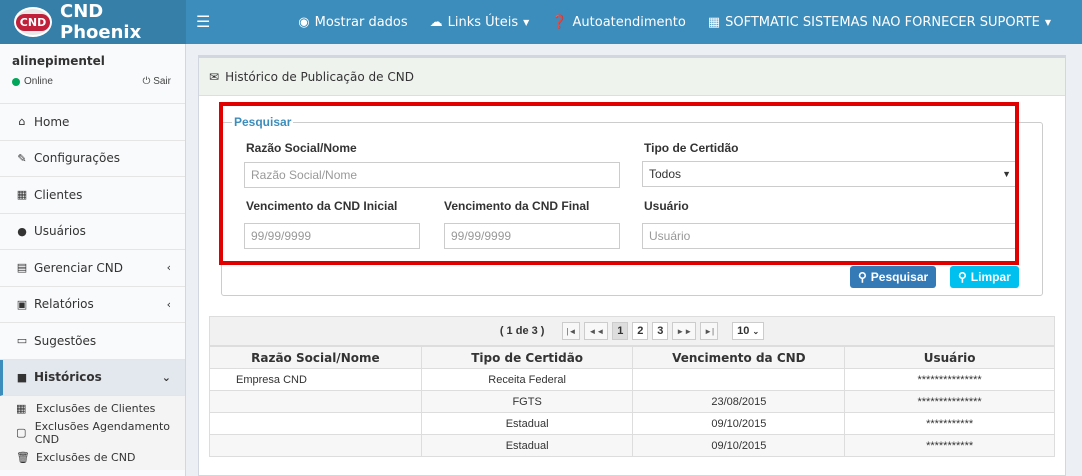 This screenshot has height=476, width=1082. I want to click on useful-links-dropdown: ☁ Links Úteis ▼, so click(480, 22).